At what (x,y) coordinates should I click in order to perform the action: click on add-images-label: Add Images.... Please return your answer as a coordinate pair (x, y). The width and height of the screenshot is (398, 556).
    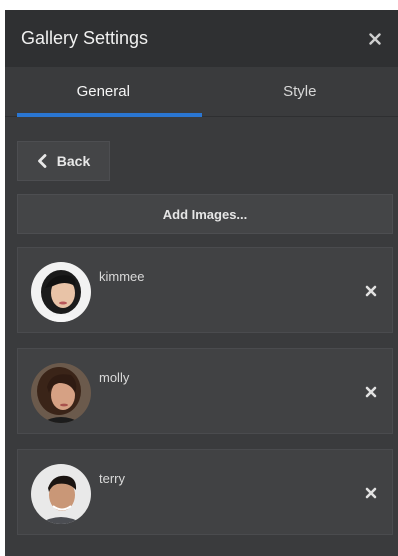
    Looking at the image, I should click on (205, 214).